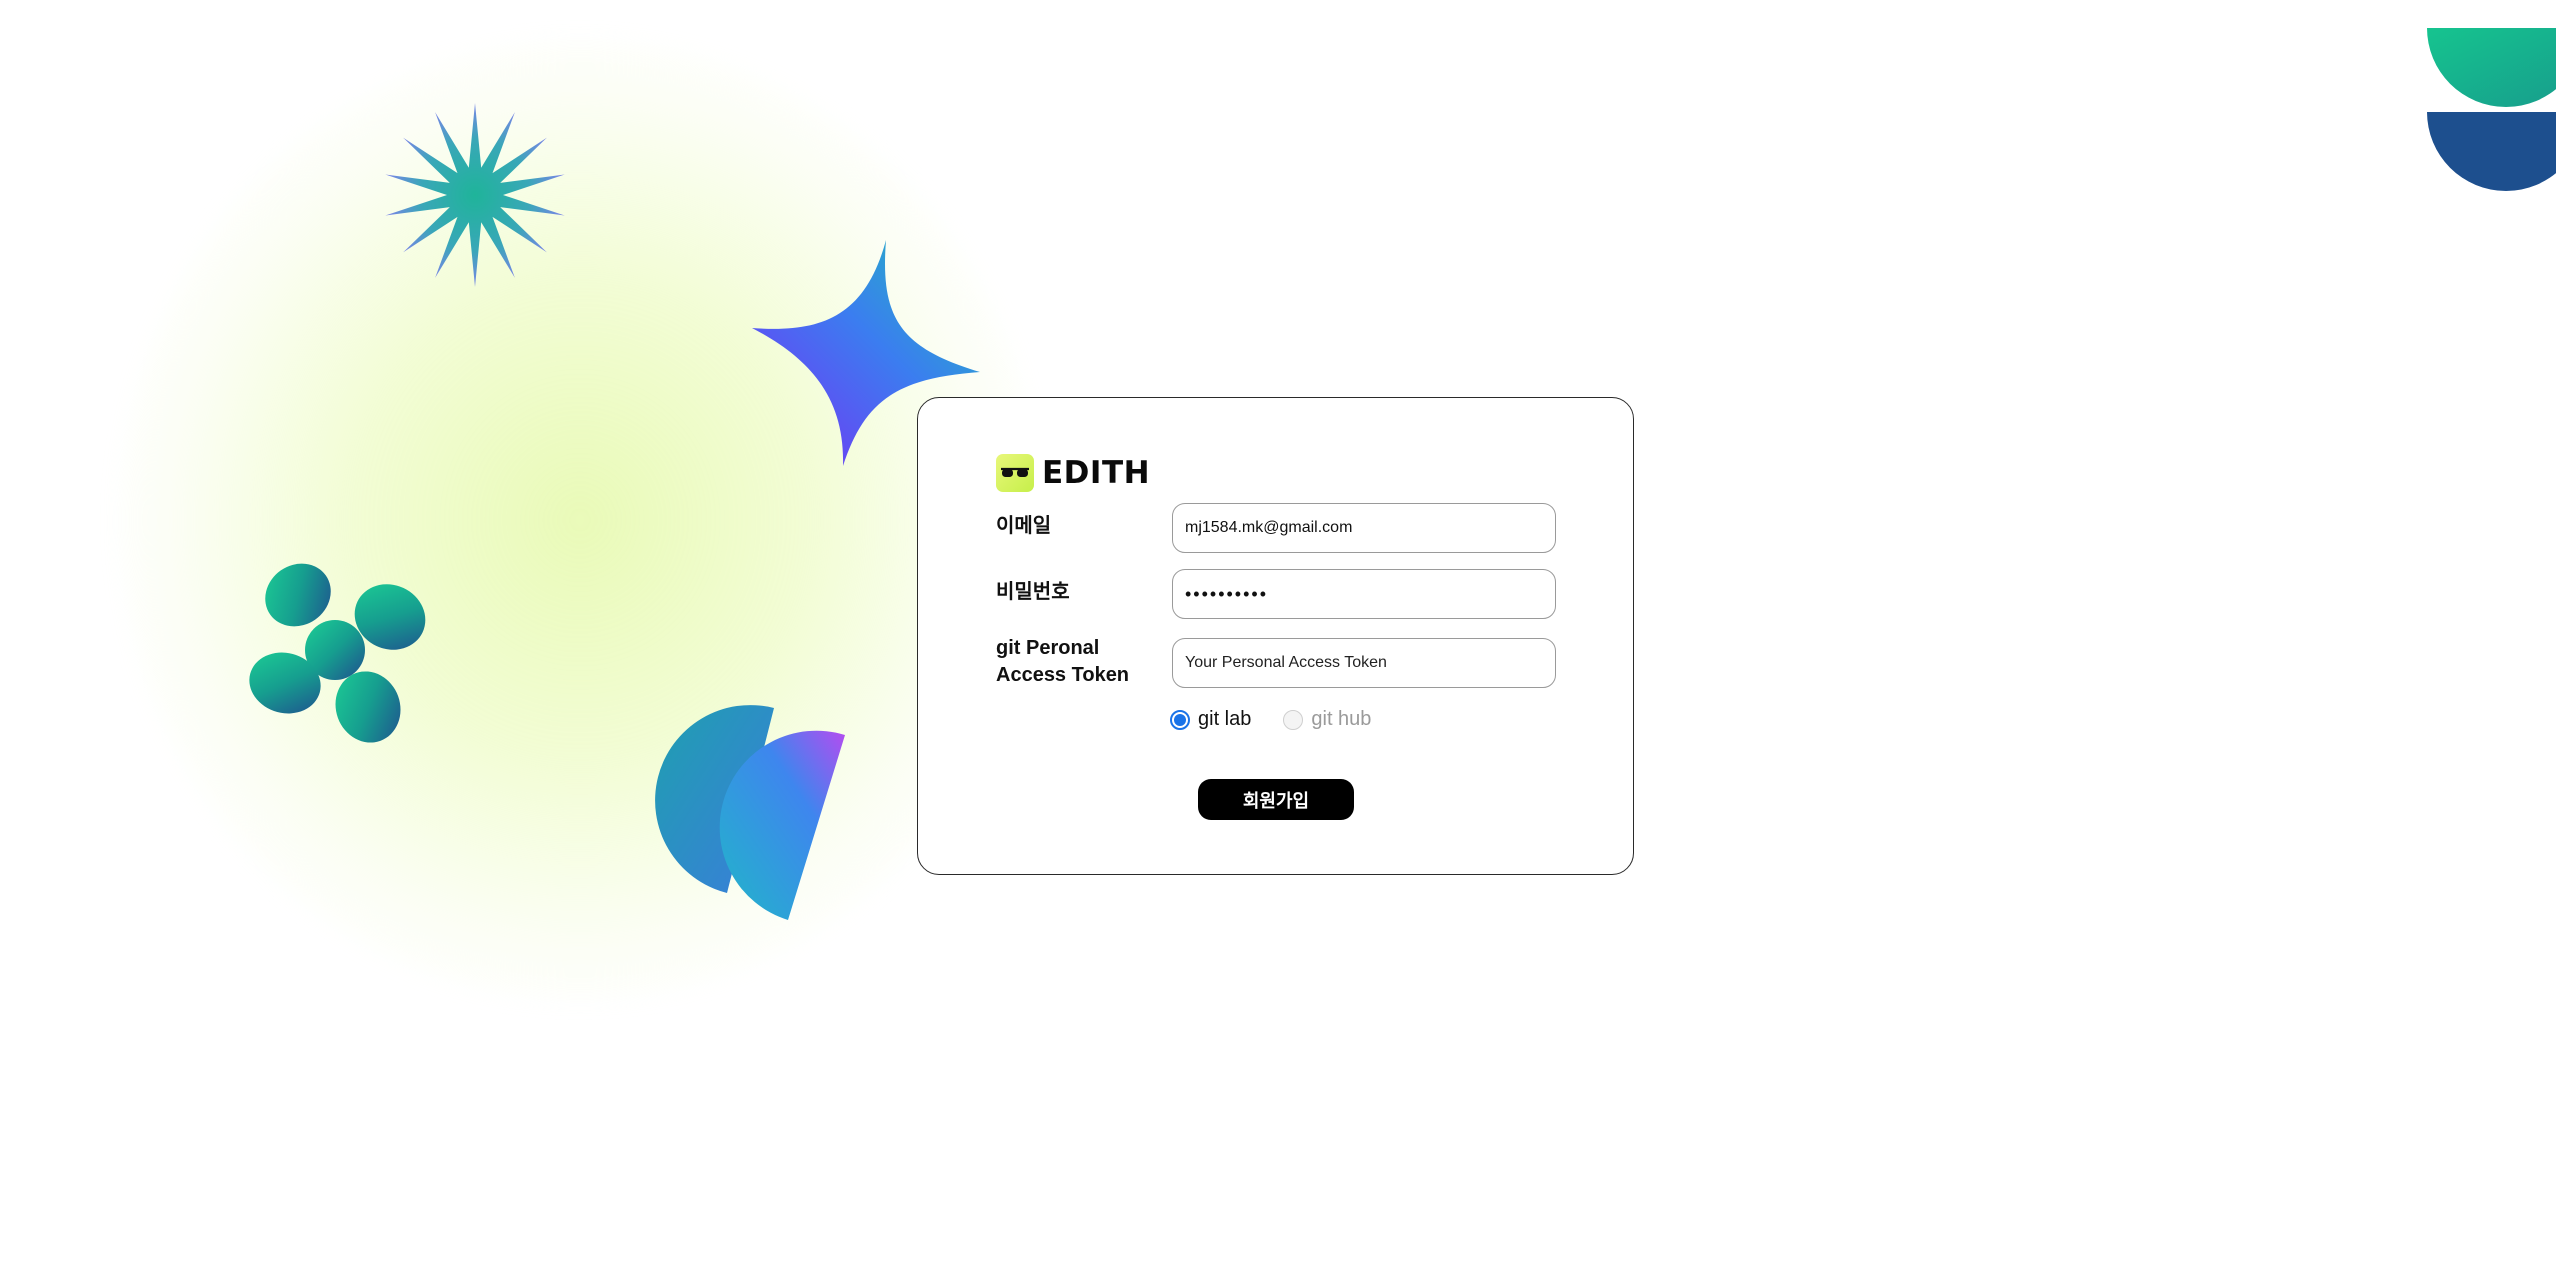 The image size is (2556, 1275). I want to click on github-radio-label: git hub, so click(1341, 719).